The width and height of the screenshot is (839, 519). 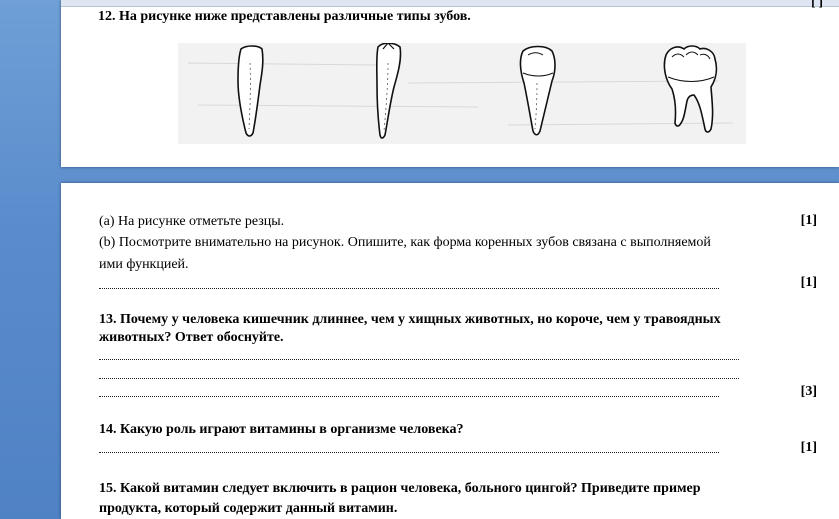 What do you see at coordinates (817, 4) in the screenshot?
I see `mark-label-top: [ ]` at bounding box center [817, 4].